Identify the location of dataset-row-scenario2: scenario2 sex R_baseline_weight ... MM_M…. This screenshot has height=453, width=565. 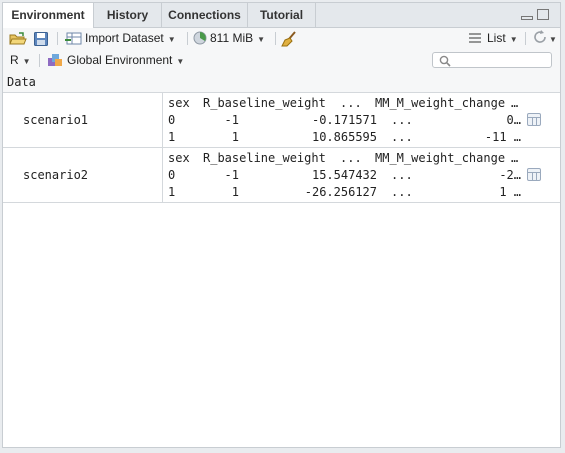
(281, 175).